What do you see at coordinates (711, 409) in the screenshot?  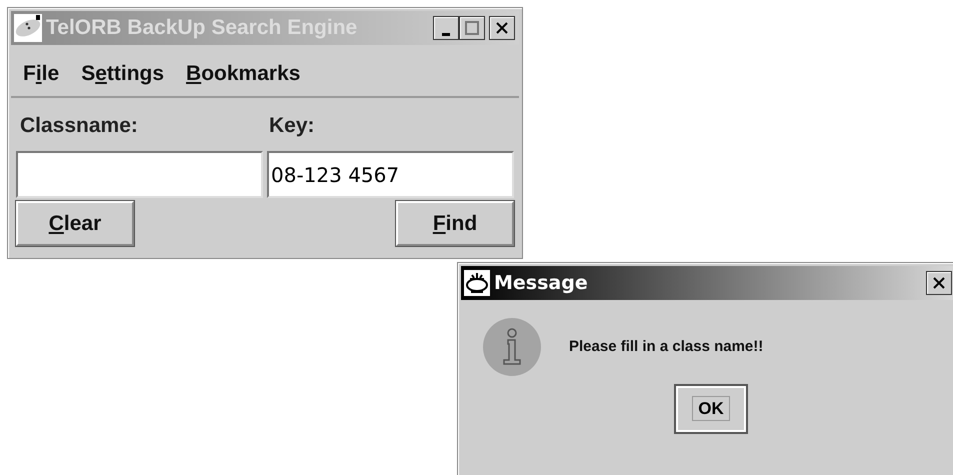 I see `ok-button: OK` at bounding box center [711, 409].